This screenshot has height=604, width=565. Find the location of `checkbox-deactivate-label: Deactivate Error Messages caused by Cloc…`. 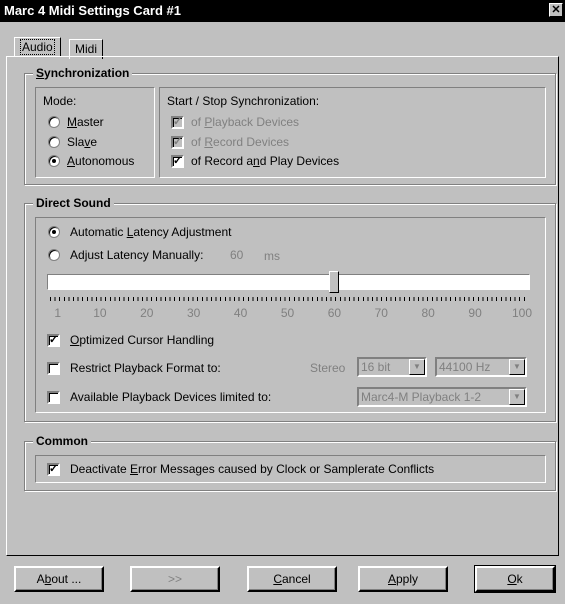

checkbox-deactivate-label: Deactivate Error Messages caused by Cloc… is located at coordinates (252, 469).